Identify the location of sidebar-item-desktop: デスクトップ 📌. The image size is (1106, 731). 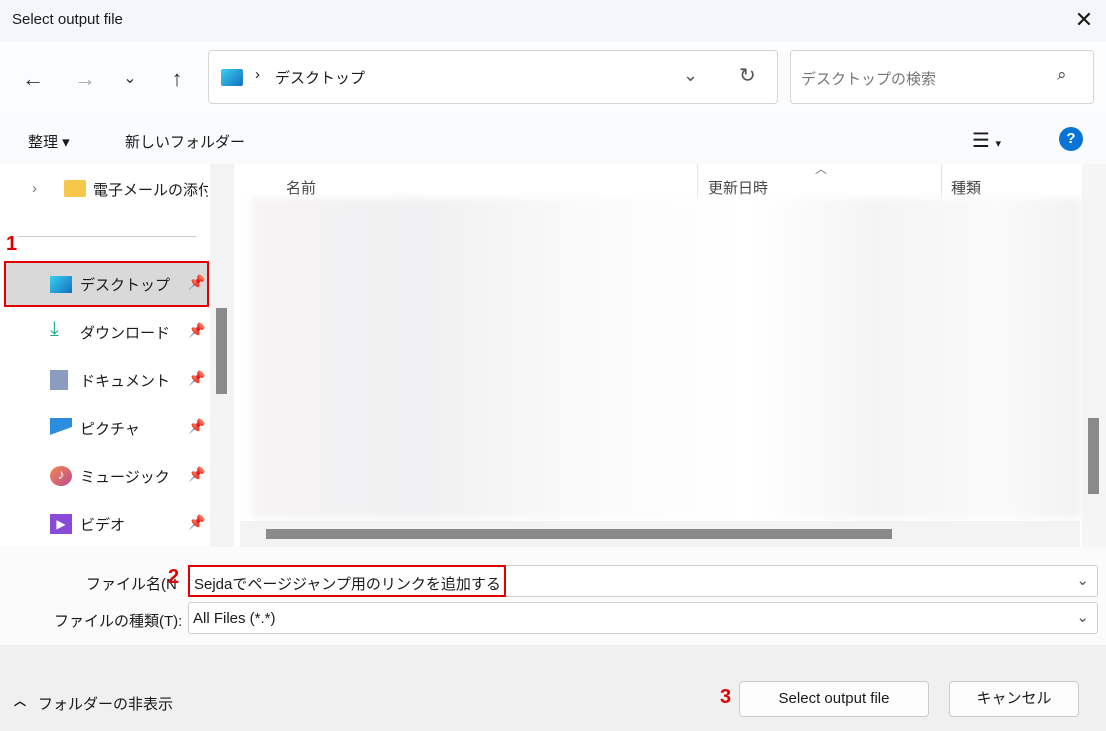
(106, 284).